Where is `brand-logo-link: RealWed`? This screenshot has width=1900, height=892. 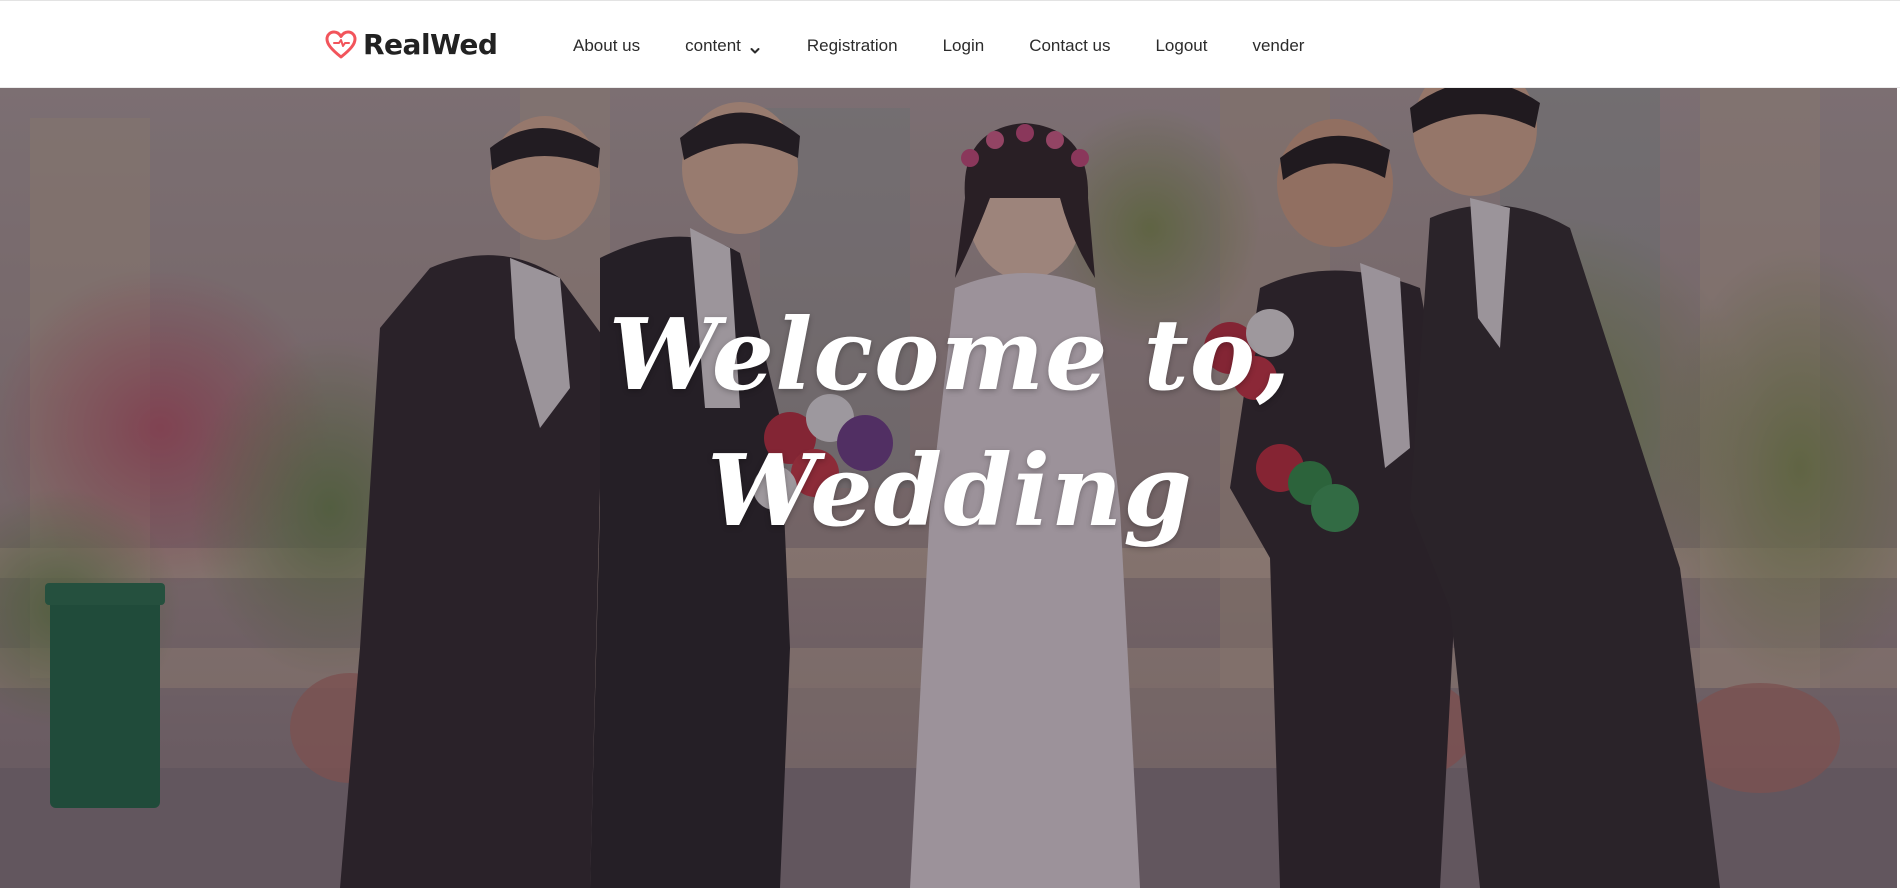
brand-logo-link: RealWed is located at coordinates (411, 44).